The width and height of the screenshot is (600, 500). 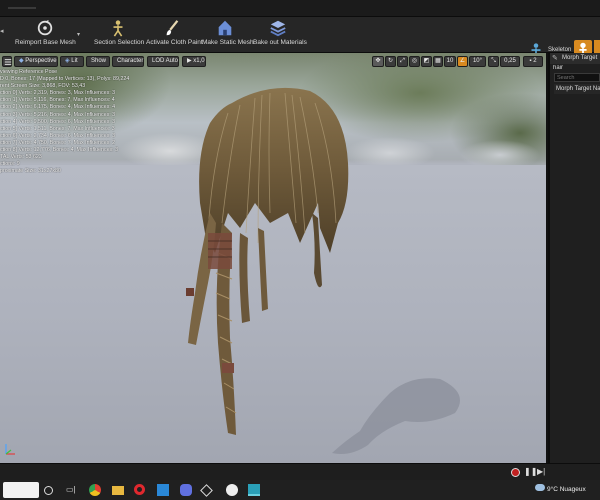 I want to click on window-title-bar, so click(x=300, y=8).